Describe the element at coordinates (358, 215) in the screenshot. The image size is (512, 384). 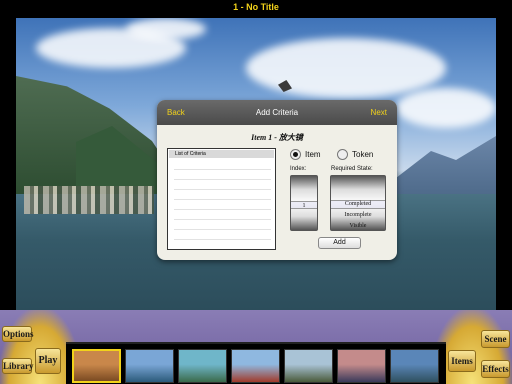
I see `state-option-incomplete: Incomplete` at that location.